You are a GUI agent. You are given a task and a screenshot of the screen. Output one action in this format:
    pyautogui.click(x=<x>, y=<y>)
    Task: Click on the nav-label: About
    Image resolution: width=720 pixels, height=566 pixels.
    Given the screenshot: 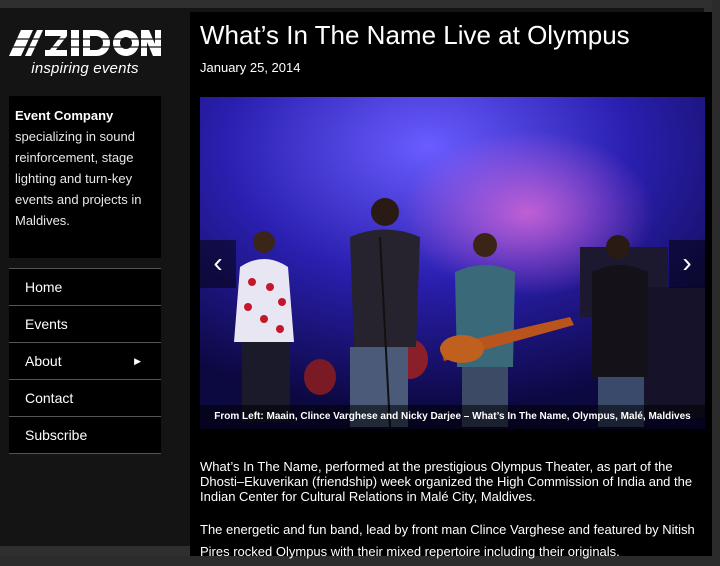 What is the action you would take?
    pyautogui.click(x=43, y=361)
    